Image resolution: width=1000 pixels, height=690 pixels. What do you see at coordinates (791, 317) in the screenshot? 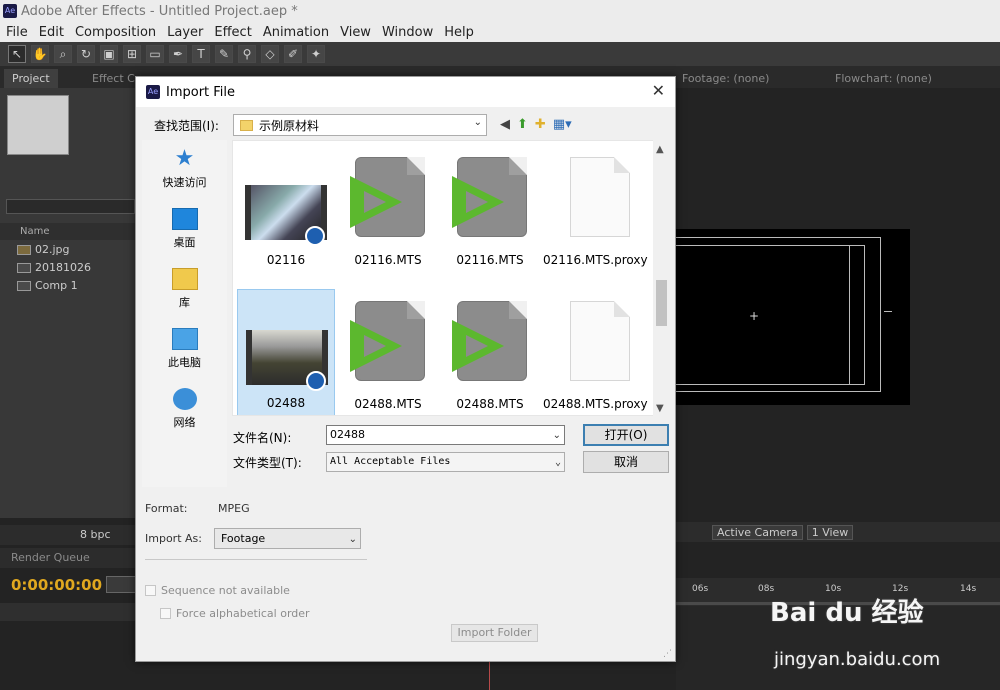
I see `composition-viewer: +` at bounding box center [791, 317].